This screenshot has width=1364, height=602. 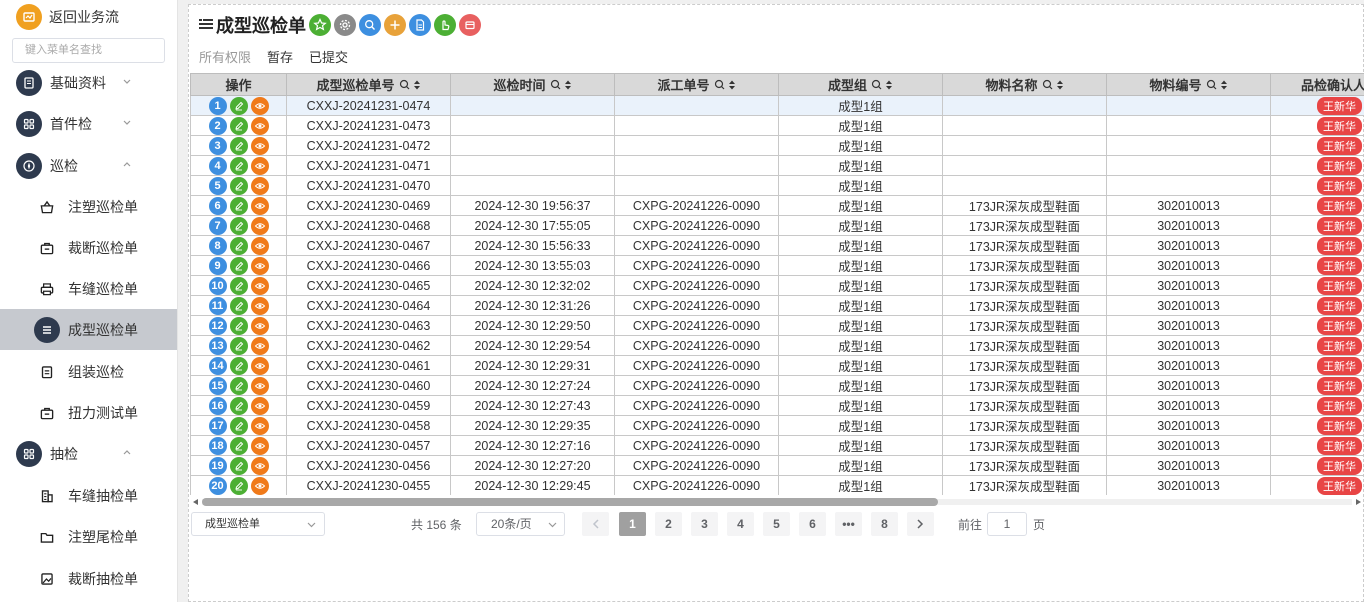 I want to click on form-type-select: 成型巡检单, so click(x=258, y=524).